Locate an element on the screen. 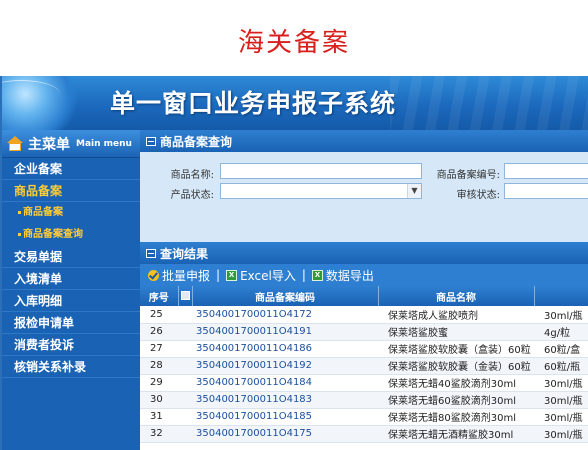  sidebar-item-trade-documents: 交易单据 is located at coordinates (71, 257).